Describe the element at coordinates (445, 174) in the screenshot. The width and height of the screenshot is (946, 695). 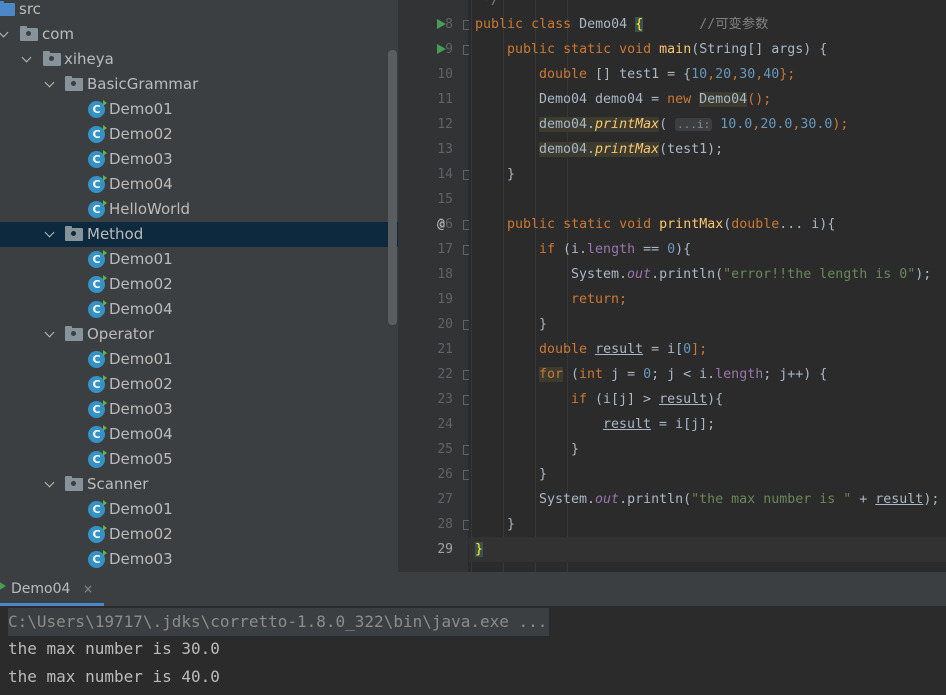
I see `line-number: 14` at that location.